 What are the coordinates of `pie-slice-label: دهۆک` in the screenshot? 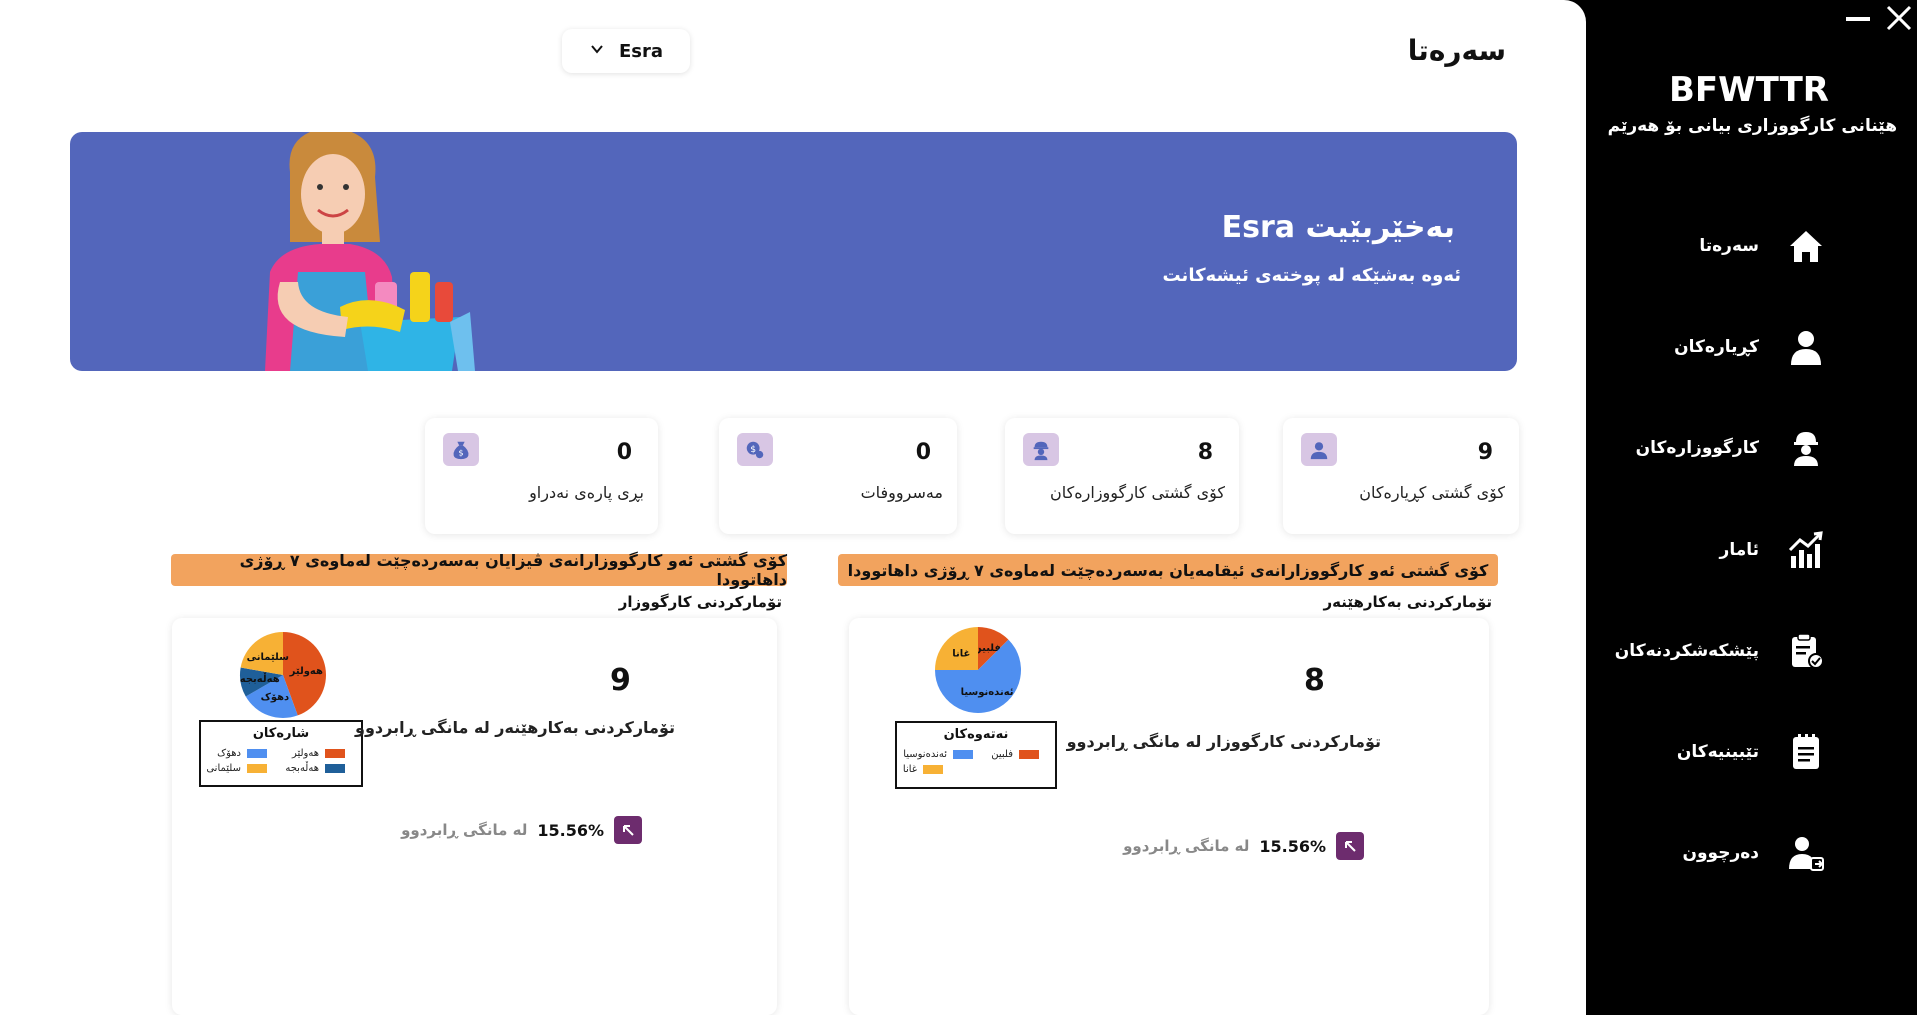 It's located at (275, 697).